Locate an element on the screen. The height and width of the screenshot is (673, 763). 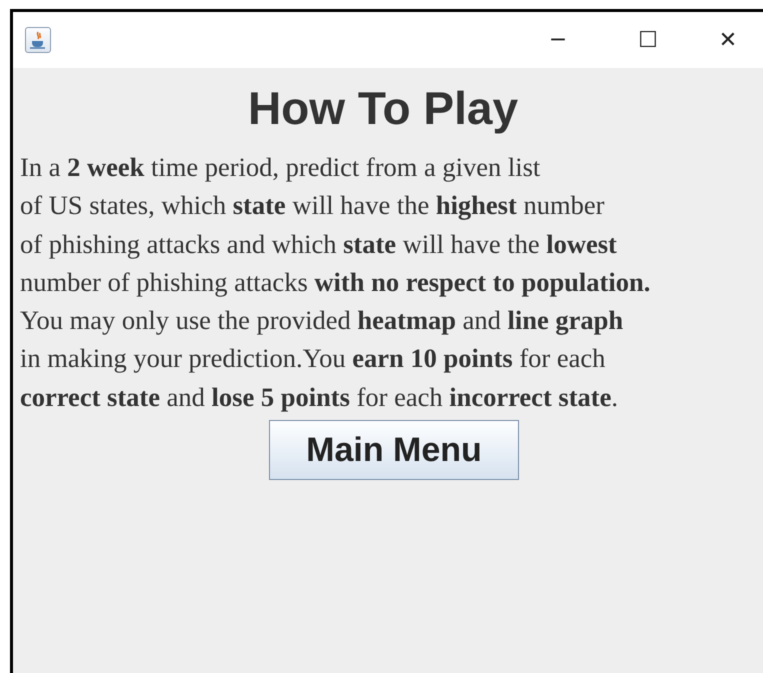
cup-icon is located at coordinates (38, 40).